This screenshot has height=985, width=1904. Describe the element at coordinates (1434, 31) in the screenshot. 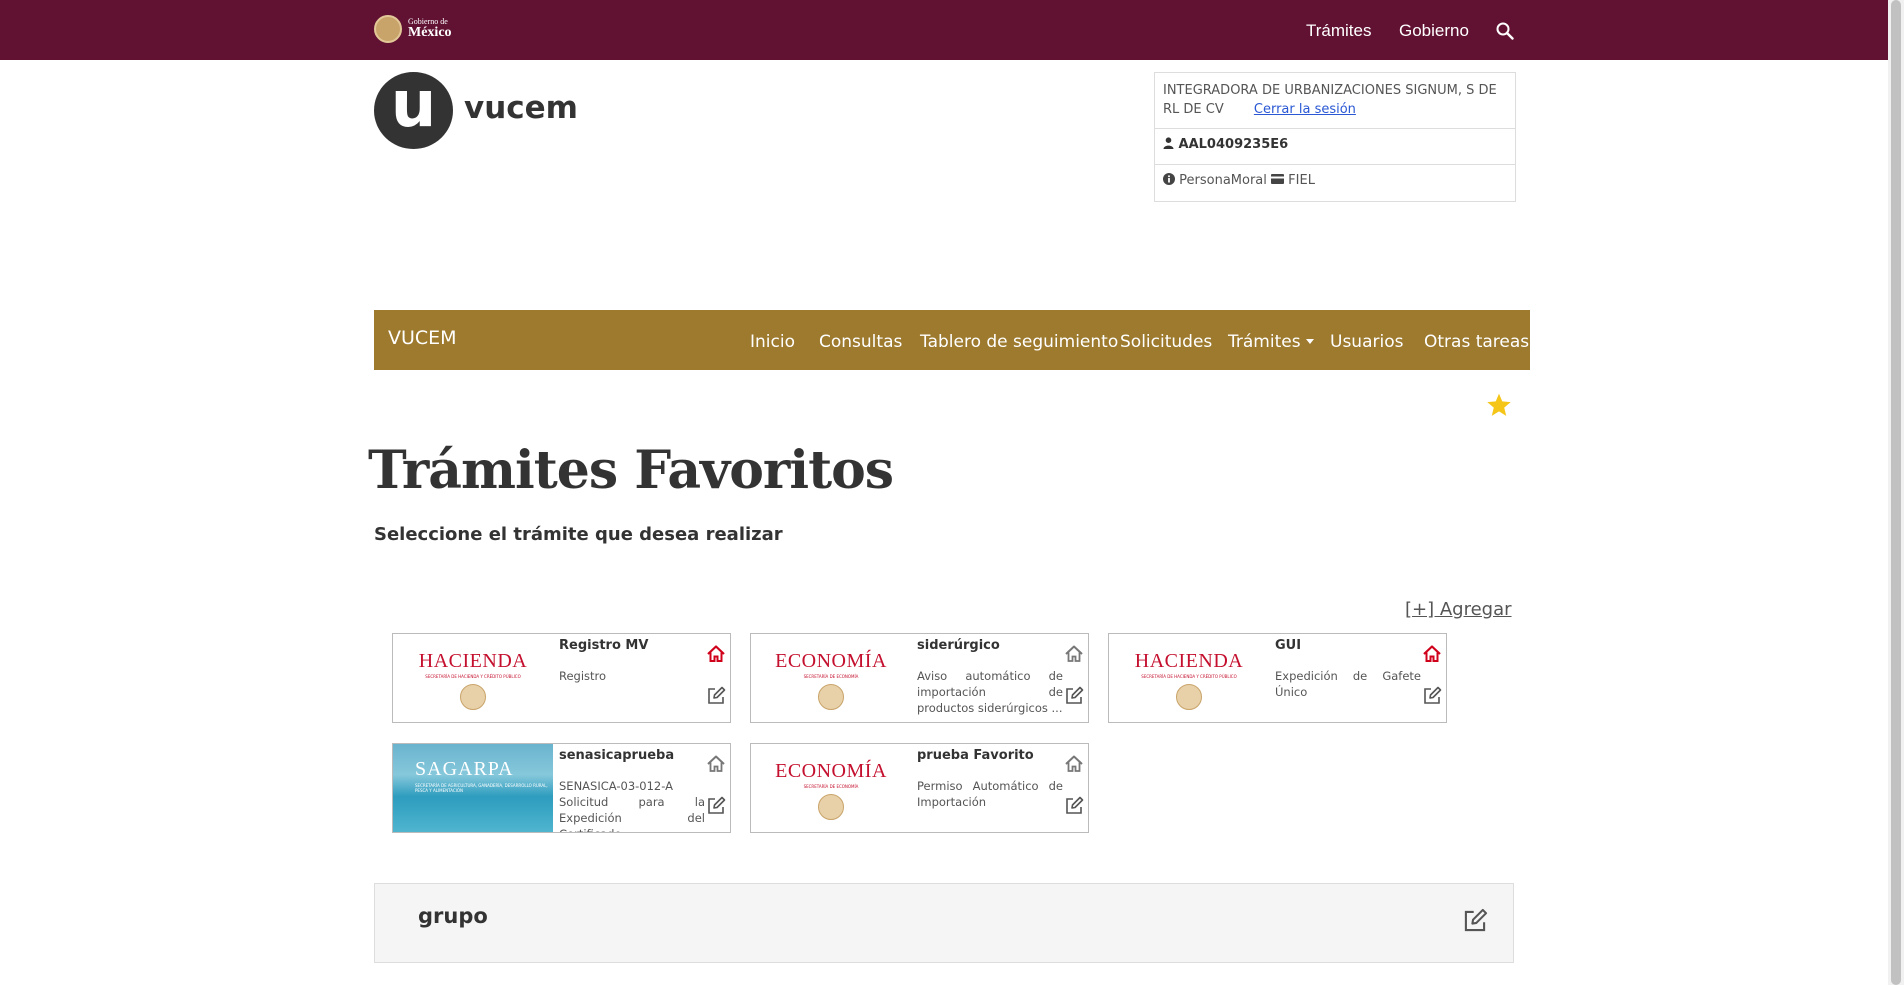

I see `top-link-gobierno: Gobierno` at that location.